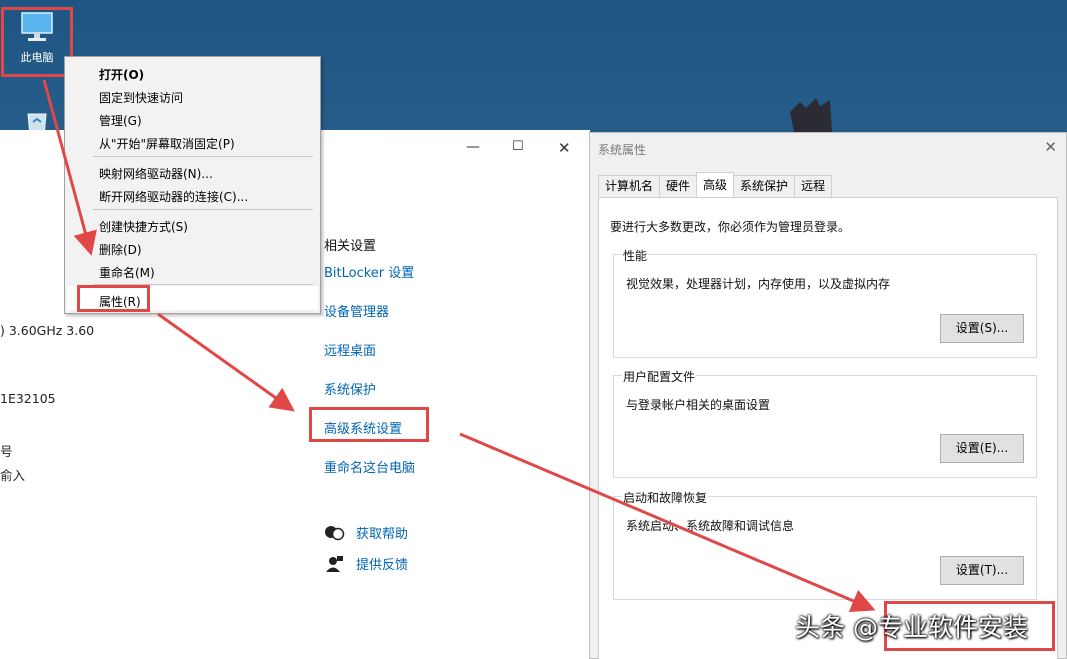 Image resolution: width=1067 pixels, height=659 pixels. Describe the element at coordinates (678, 186) in the screenshot. I see `tab-hardware: 硬件` at that location.